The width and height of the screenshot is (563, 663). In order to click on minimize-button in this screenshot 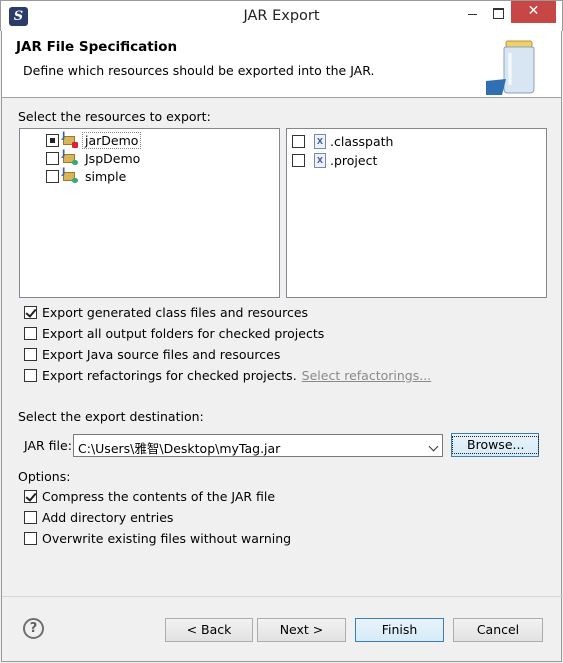, I will do `click(472, 12)`.